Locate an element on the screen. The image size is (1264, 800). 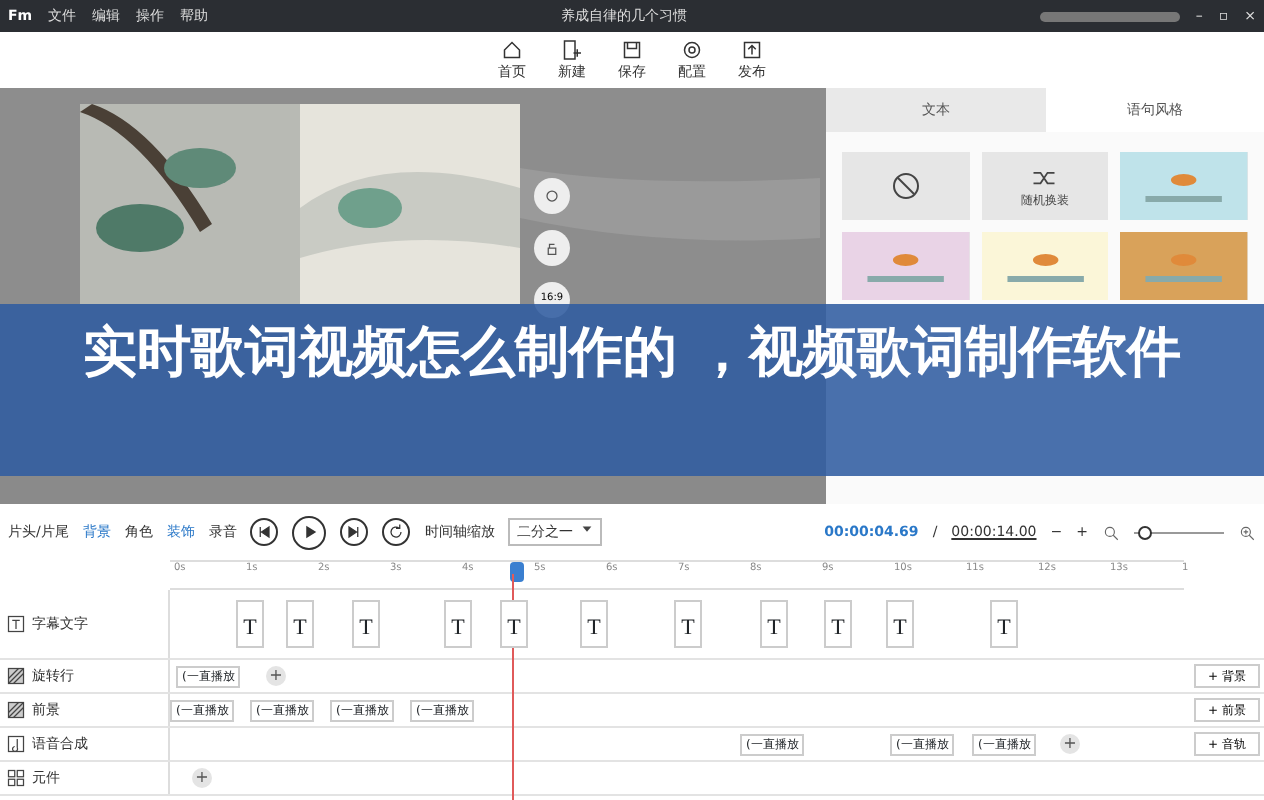
upload-icon is located at coordinates (752, 49).